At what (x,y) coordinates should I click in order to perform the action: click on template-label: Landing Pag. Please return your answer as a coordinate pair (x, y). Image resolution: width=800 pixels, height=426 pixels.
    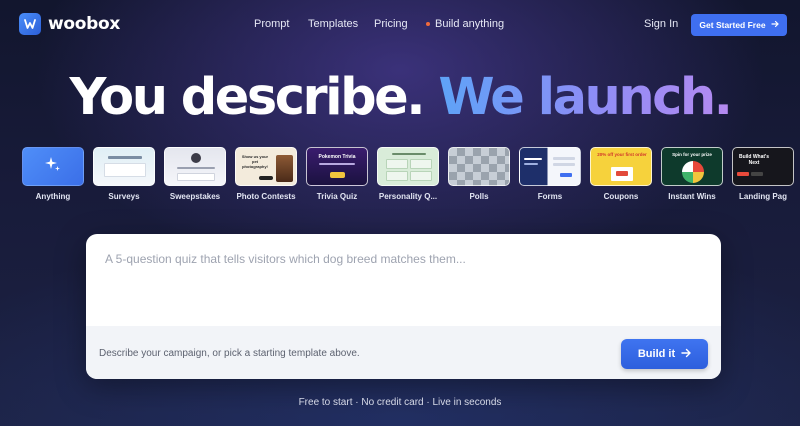
    Looking at the image, I should click on (763, 196).